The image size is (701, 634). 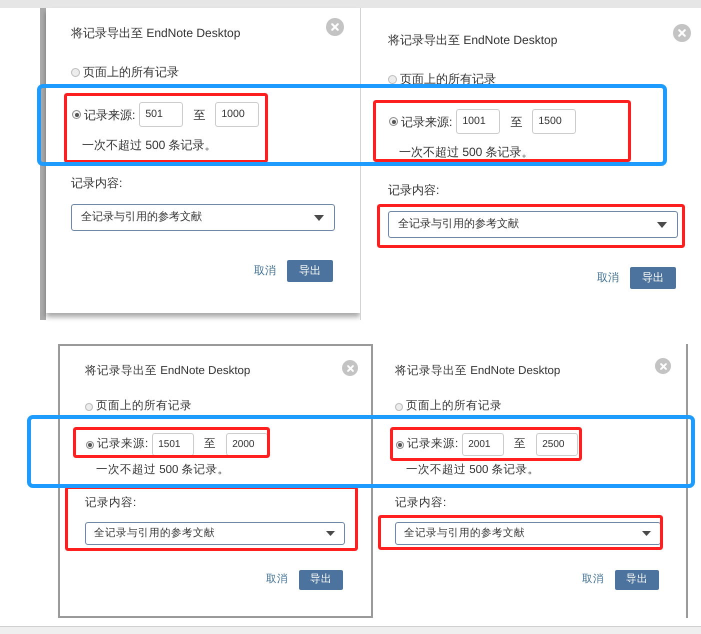 What do you see at coordinates (478, 121) in the screenshot?
I see `input-field: 1001` at bounding box center [478, 121].